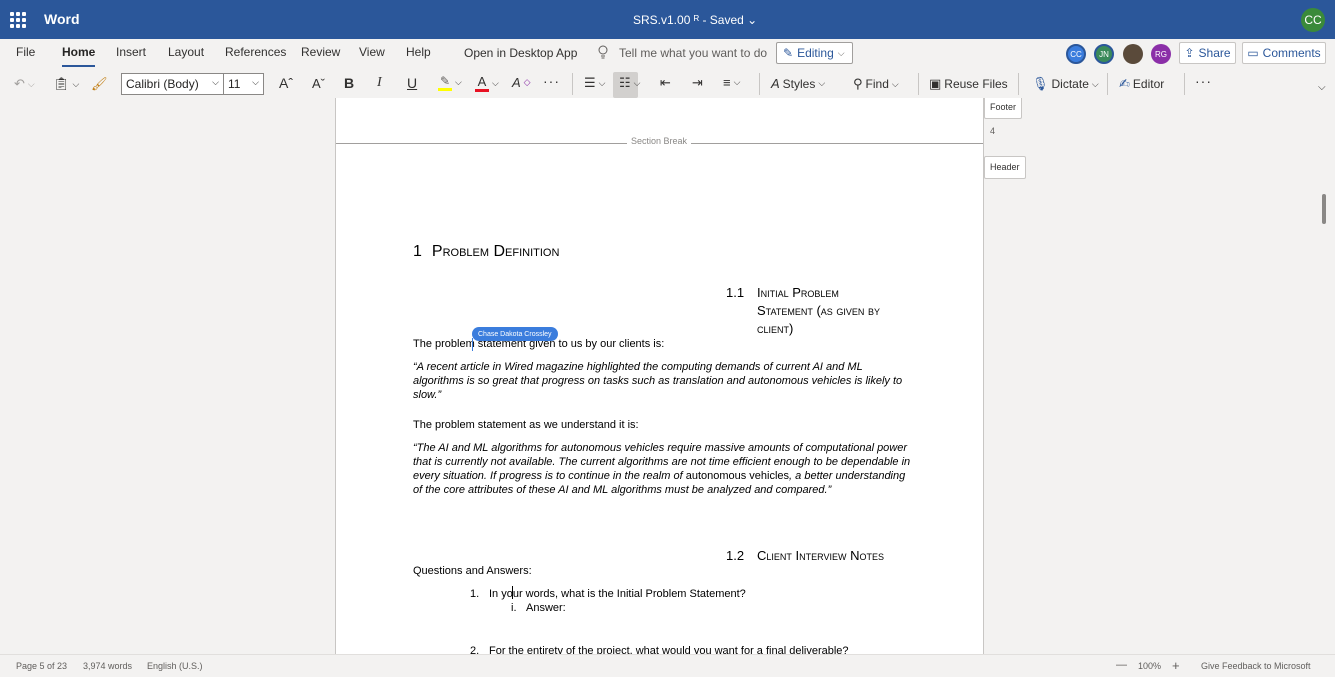  I want to click on tell-me-search: Tell me what you want to do, so click(693, 53).